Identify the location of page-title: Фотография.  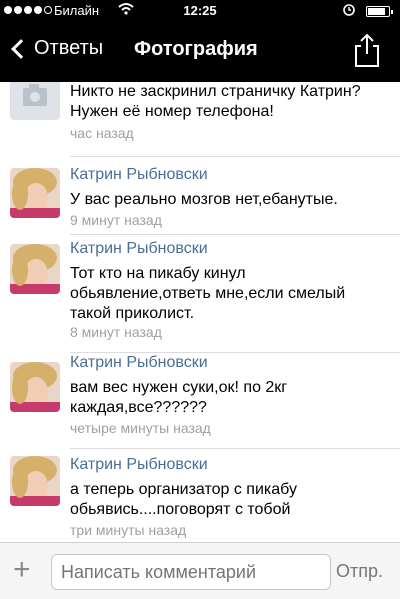
(196, 49).